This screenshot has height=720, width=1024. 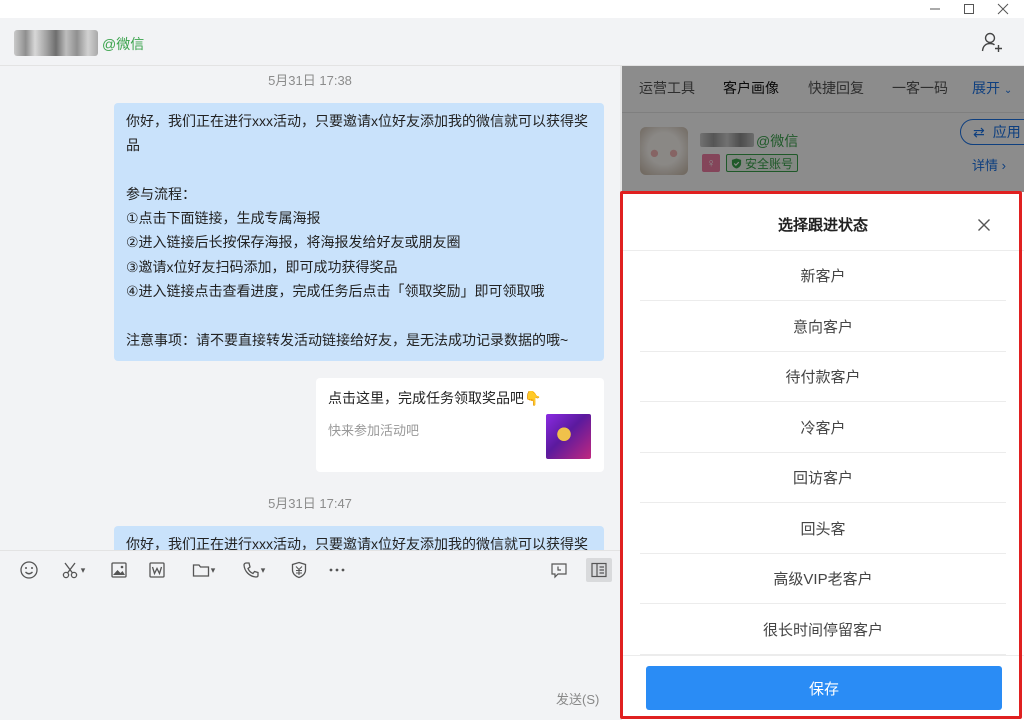 What do you see at coordinates (822, 225) in the screenshot?
I see `sheet-title: 选择跟进状态` at bounding box center [822, 225].